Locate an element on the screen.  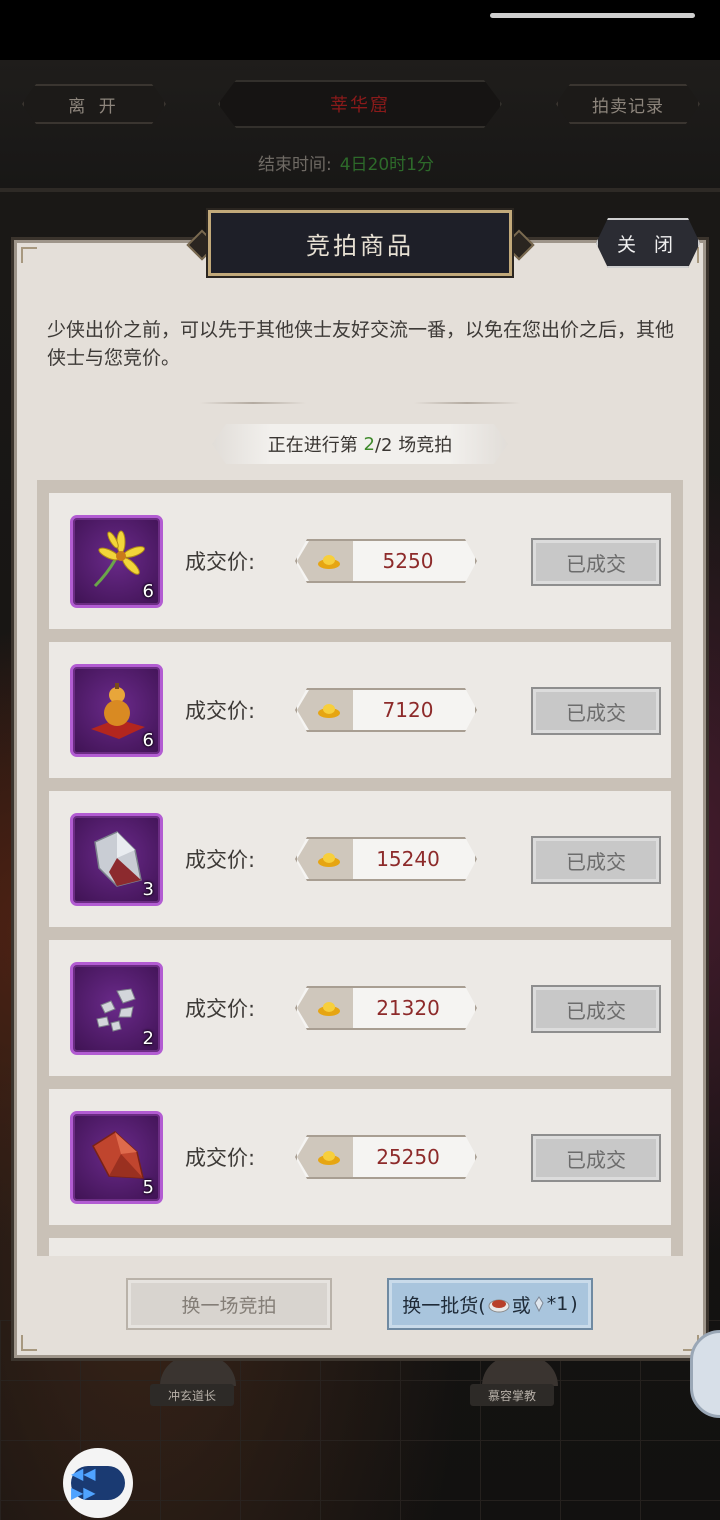
floating-assistant-button: ◀◀ ▶▶ is located at coordinates (98, 1483).